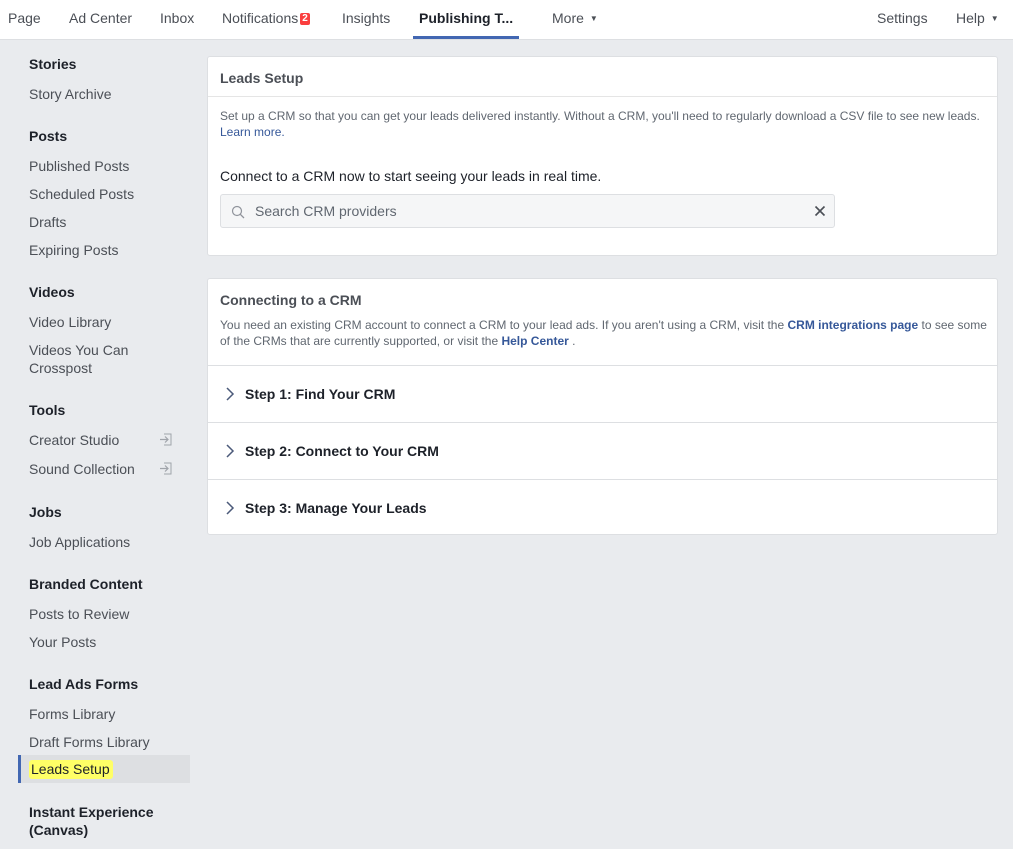 Image resolution: width=1013 pixels, height=849 pixels. I want to click on help-menu: Help ▼, so click(977, 19).